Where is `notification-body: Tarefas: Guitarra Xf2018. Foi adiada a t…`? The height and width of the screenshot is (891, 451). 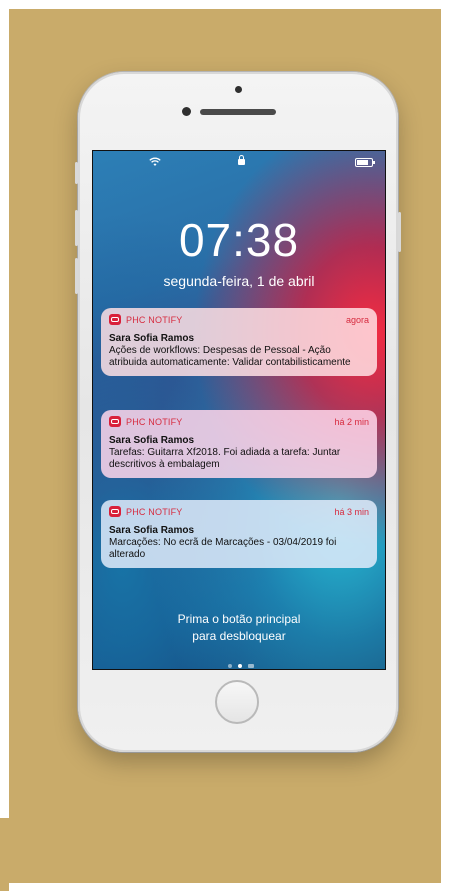 notification-body: Tarefas: Guitarra Xf2018. Foi adiada a t… is located at coordinates (225, 458).